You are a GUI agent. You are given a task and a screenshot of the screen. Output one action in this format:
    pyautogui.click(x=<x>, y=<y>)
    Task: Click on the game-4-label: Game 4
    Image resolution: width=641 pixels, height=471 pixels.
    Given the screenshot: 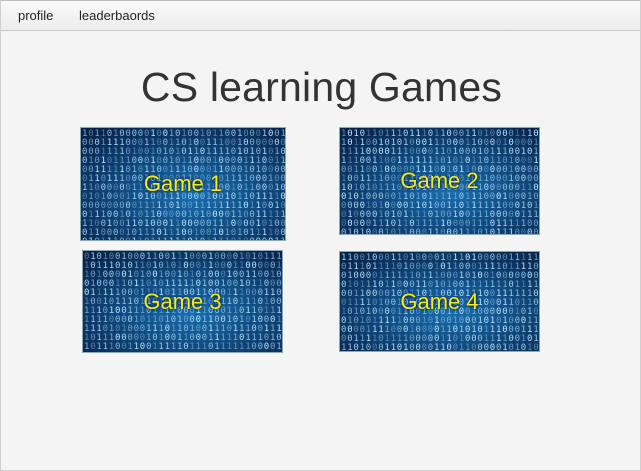 What is the action you would take?
    pyautogui.click(x=439, y=301)
    